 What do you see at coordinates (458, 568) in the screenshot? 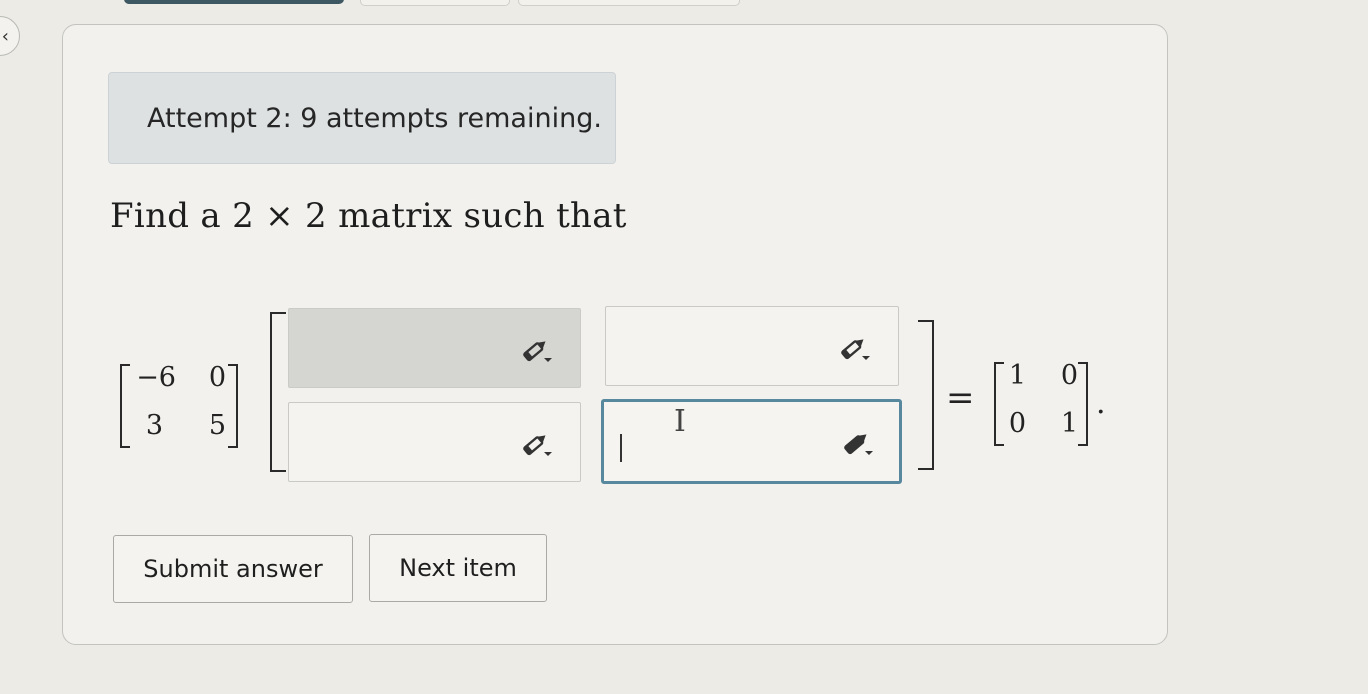
I see `next-item-button: Next item` at bounding box center [458, 568].